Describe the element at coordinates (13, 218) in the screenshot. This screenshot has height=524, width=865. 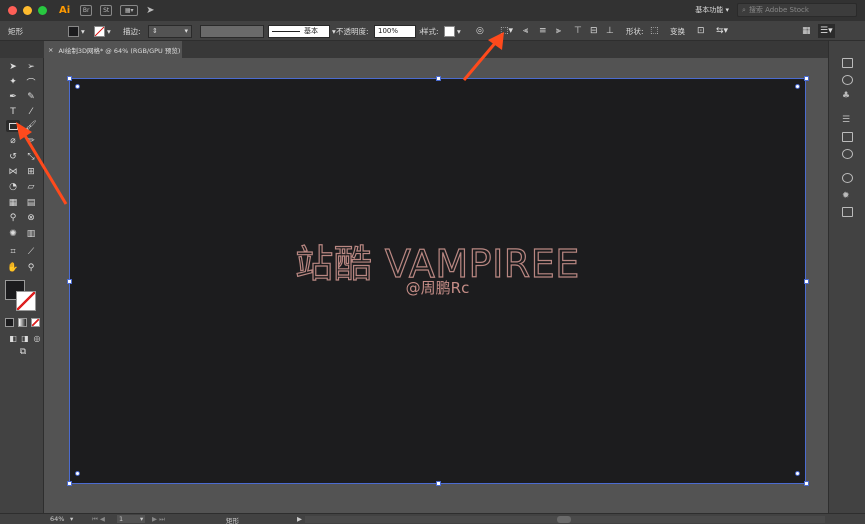
I see `eyedropper-tool-icon: ⚲` at that location.